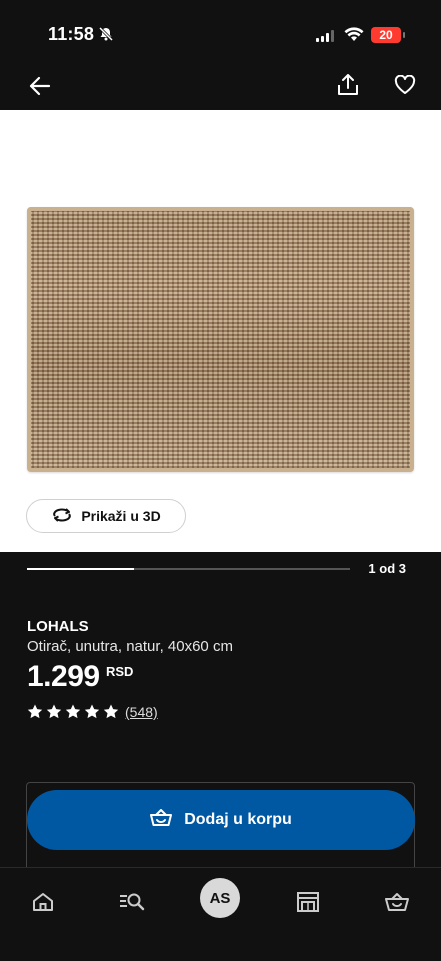  Describe the element at coordinates (238, 819) in the screenshot. I see `add-to-cart-label: Dodaj u korpu` at that location.